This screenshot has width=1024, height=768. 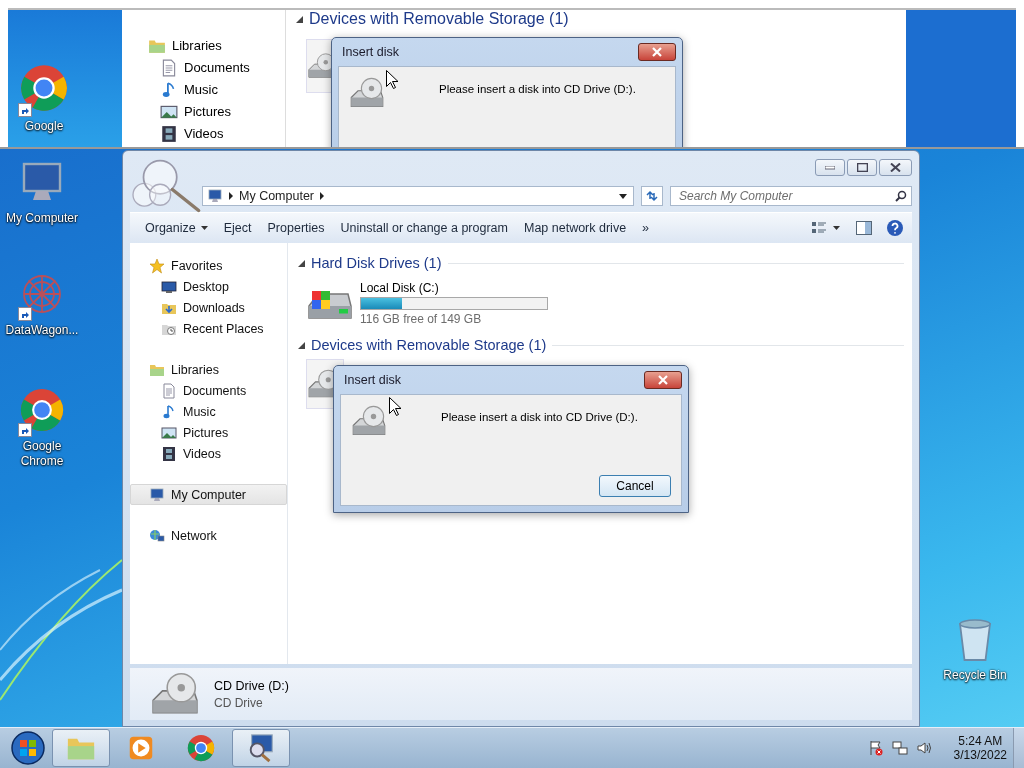 What do you see at coordinates (296, 228) in the screenshot?
I see `toolbar-button: Properties` at bounding box center [296, 228].